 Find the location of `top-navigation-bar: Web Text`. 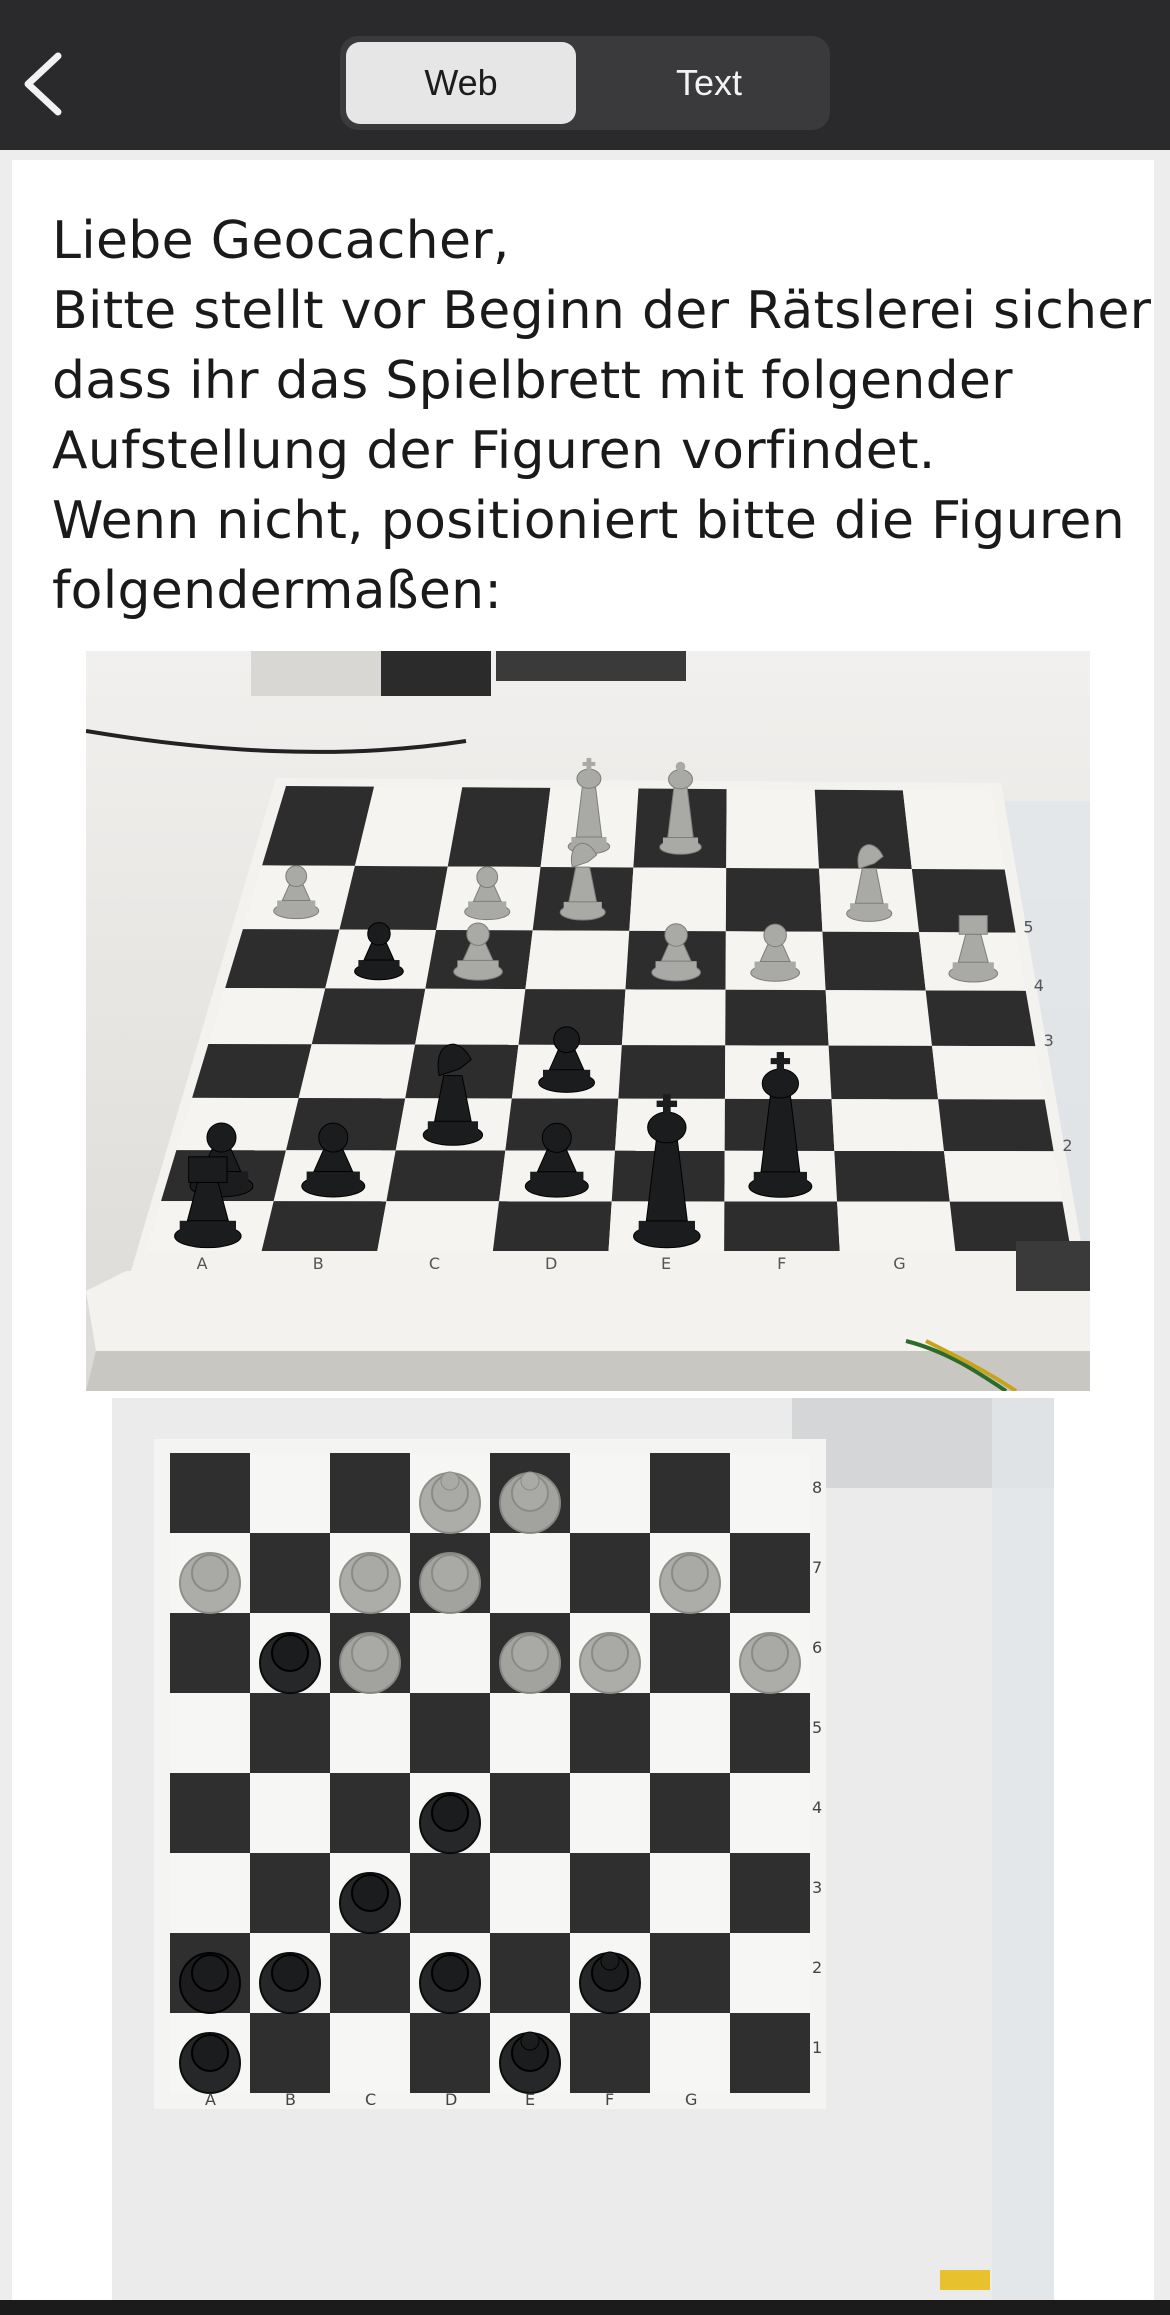

top-navigation-bar: Web Text is located at coordinates (585, 75).